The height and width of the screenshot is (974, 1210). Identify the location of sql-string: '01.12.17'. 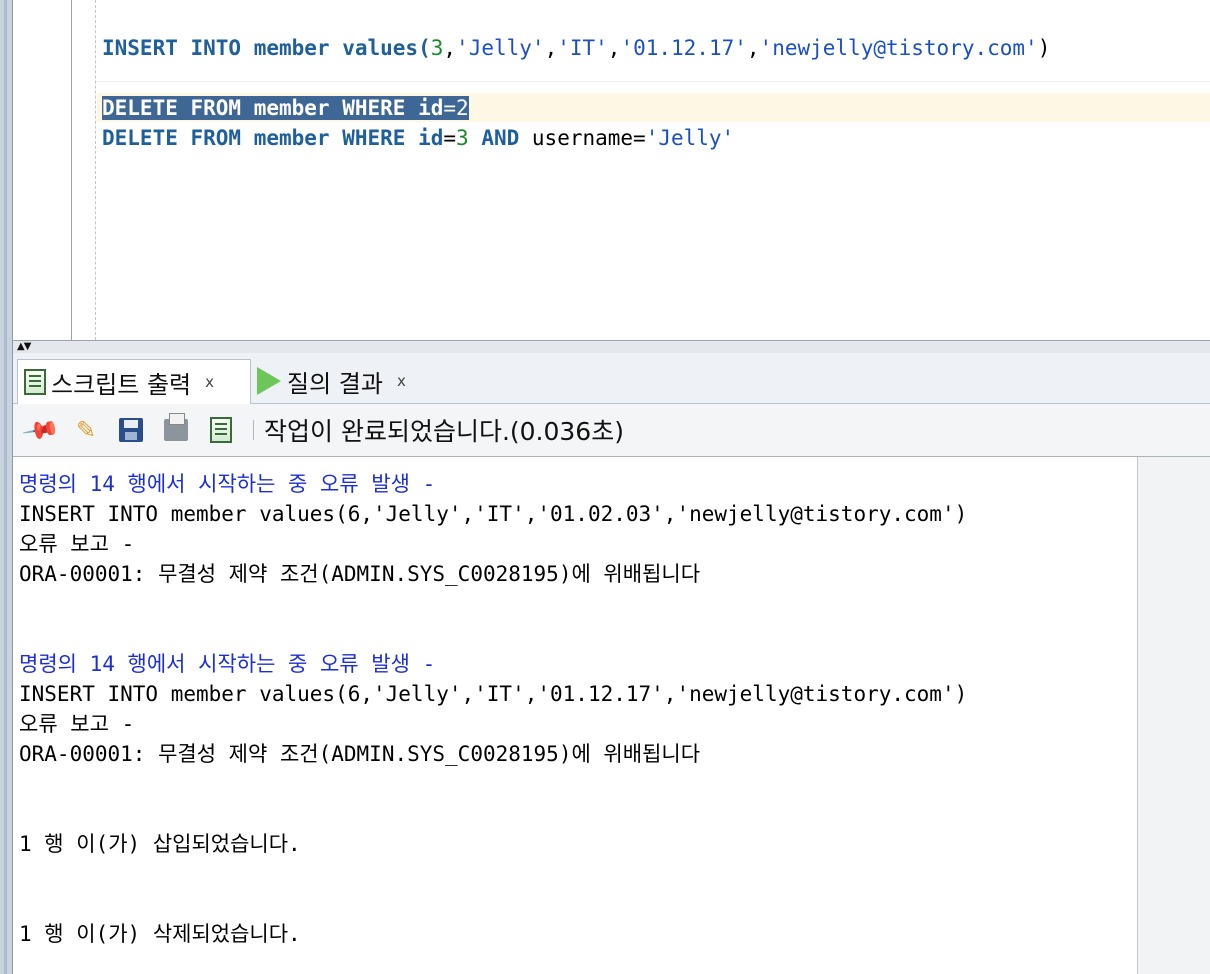
(683, 48).